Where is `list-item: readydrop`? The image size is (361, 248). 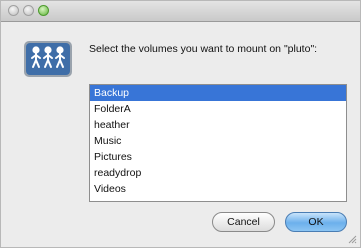
list-item: readydrop is located at coordinates (218, 173).